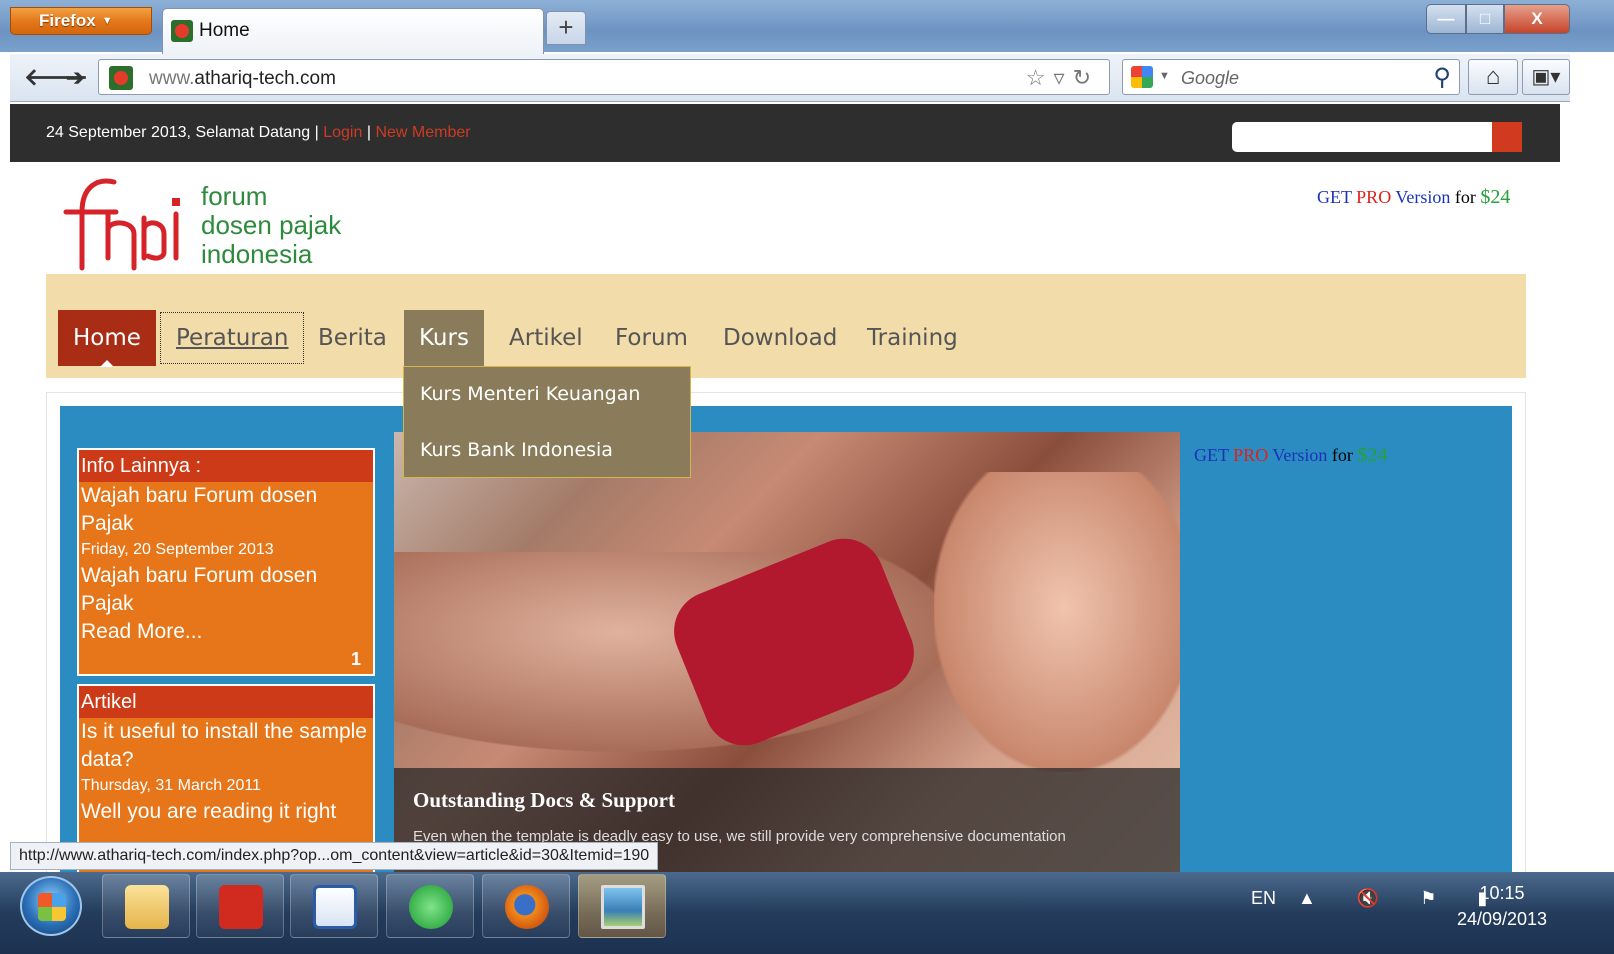 This screenshot has width=1614, height=954. I want to click on new-member-link: New Member, so click(422, 132).